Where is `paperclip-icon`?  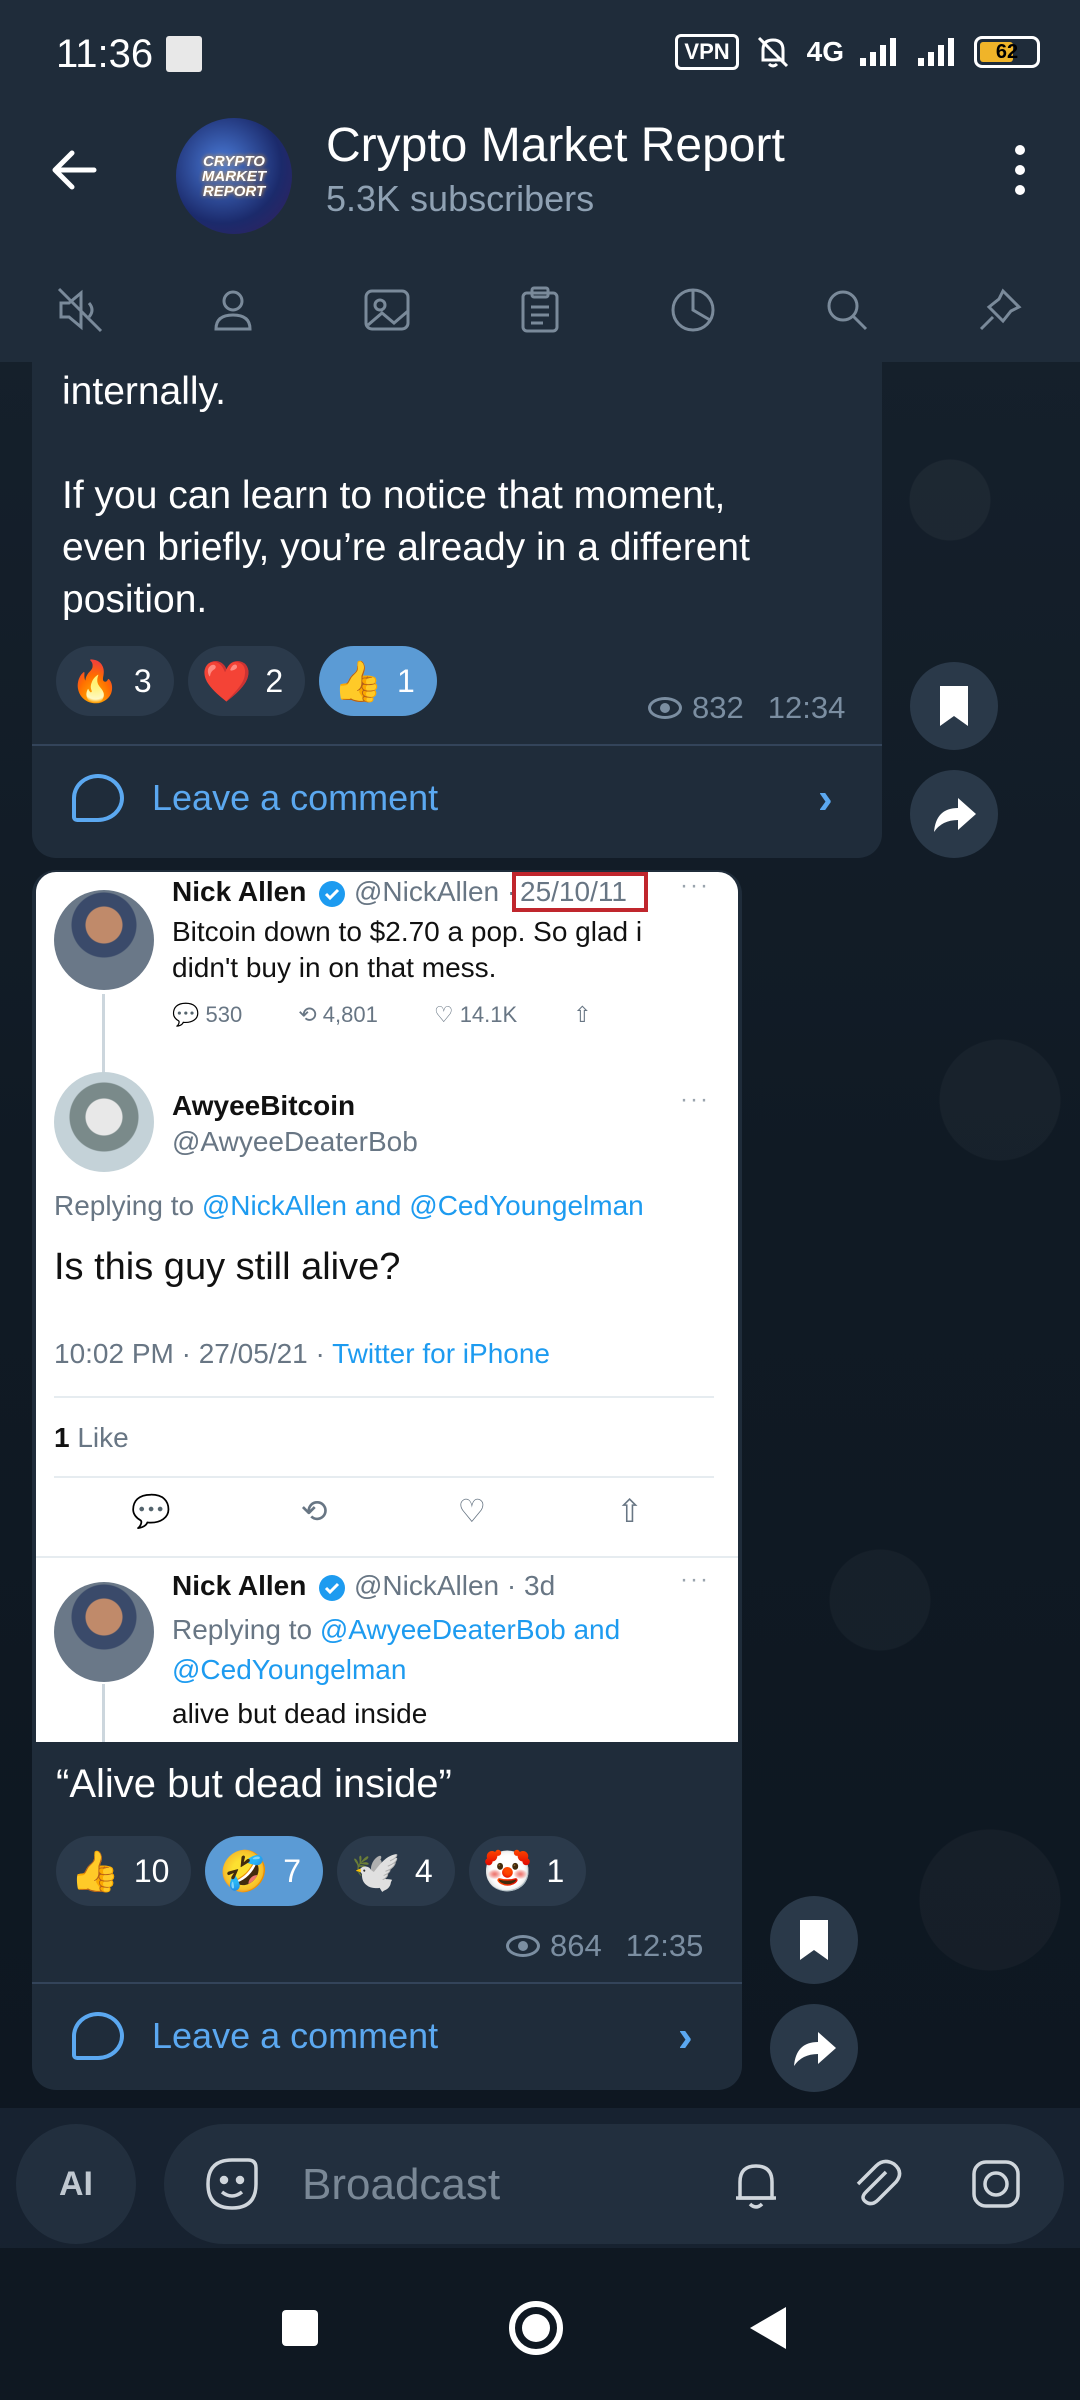
paperclip-icon is located at coordinates (879, 2182).